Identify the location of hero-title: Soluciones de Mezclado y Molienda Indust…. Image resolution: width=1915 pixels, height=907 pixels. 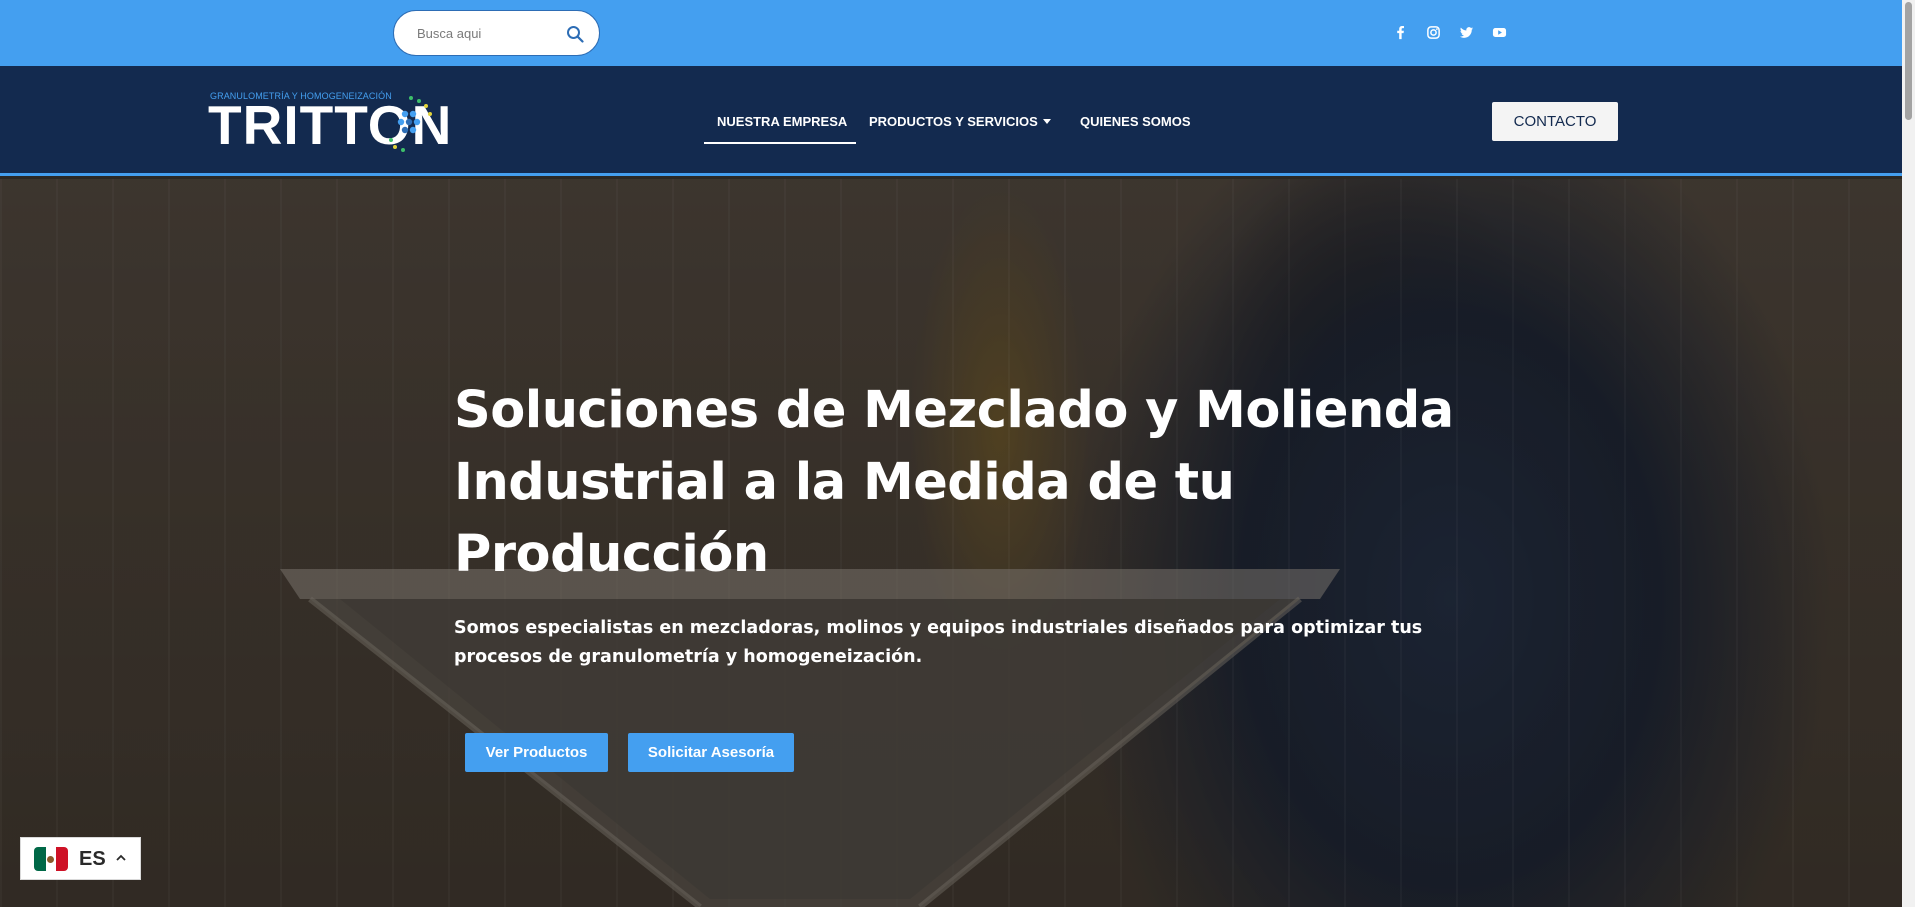
(954, 482).